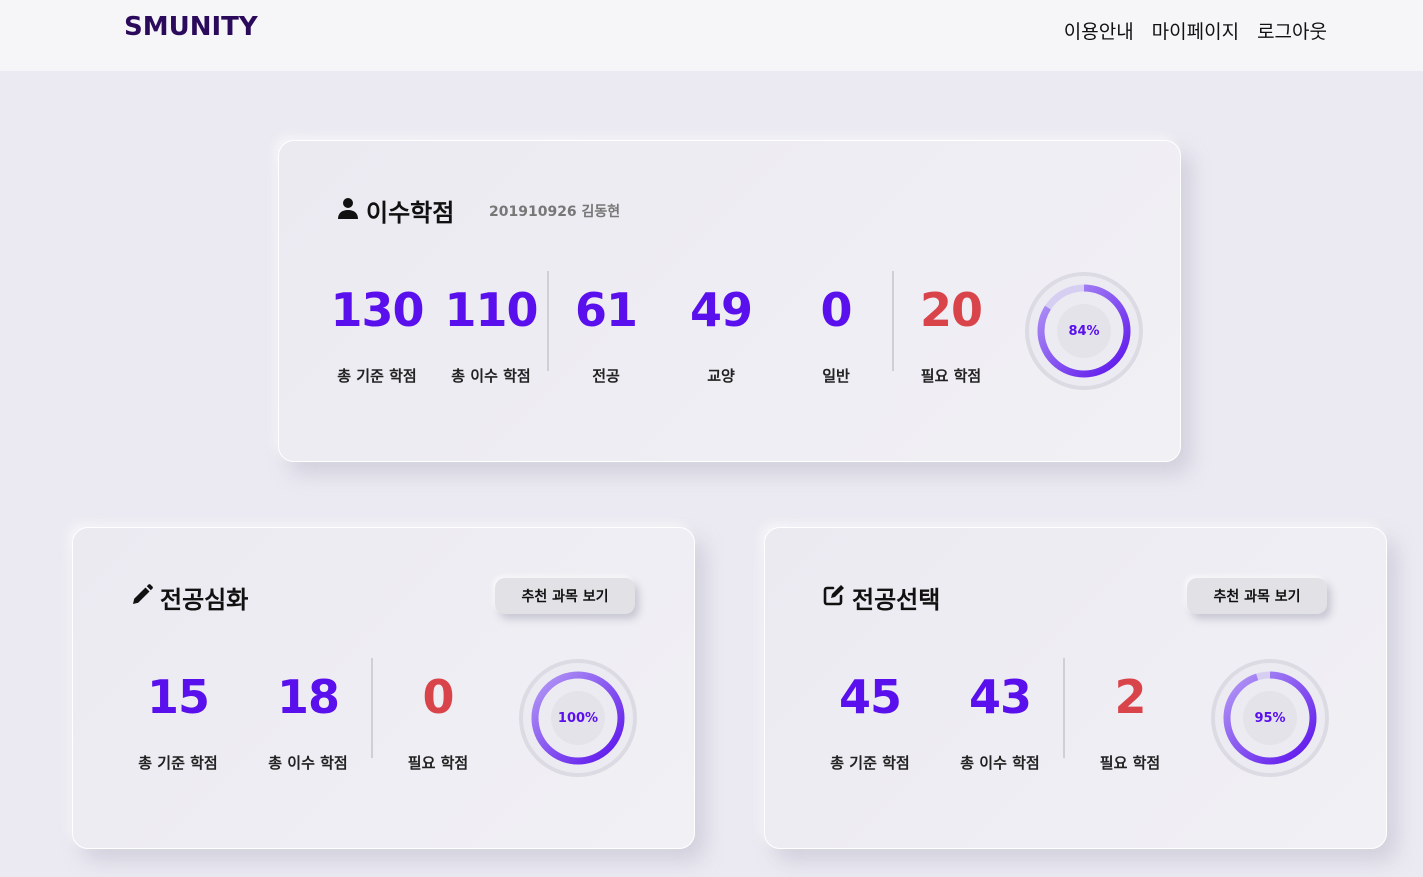 This screenshot has width=1423, height=877. I want to click on major-elective-title-text: 전공선택, so click(896, 600).